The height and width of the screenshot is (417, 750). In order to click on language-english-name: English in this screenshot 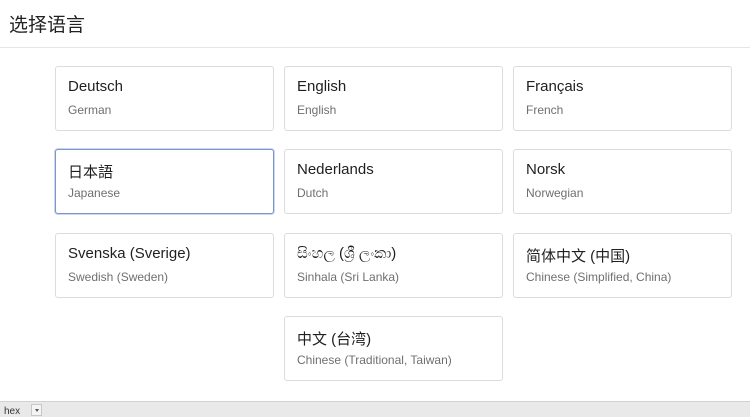, I will do `click(317, 110)`.